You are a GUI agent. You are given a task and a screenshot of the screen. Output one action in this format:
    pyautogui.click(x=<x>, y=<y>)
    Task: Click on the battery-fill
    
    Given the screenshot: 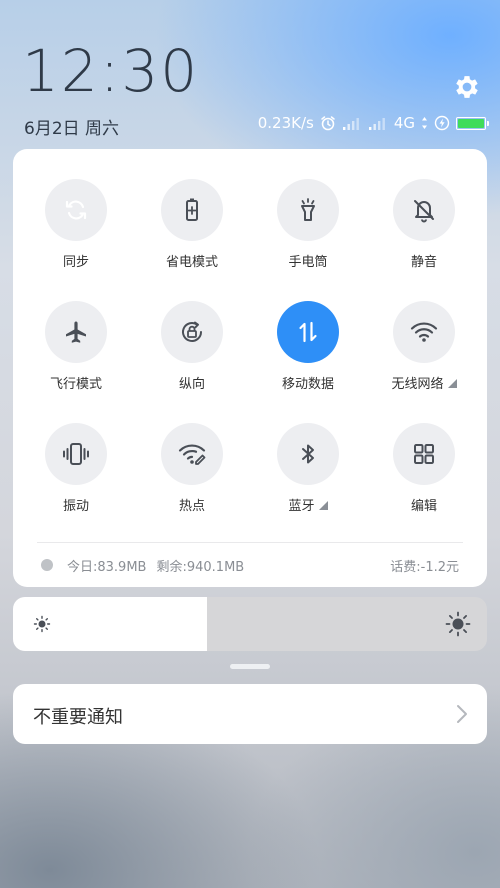 What is the action you would take?
    pyautogui.click(x=471, y=123)
    